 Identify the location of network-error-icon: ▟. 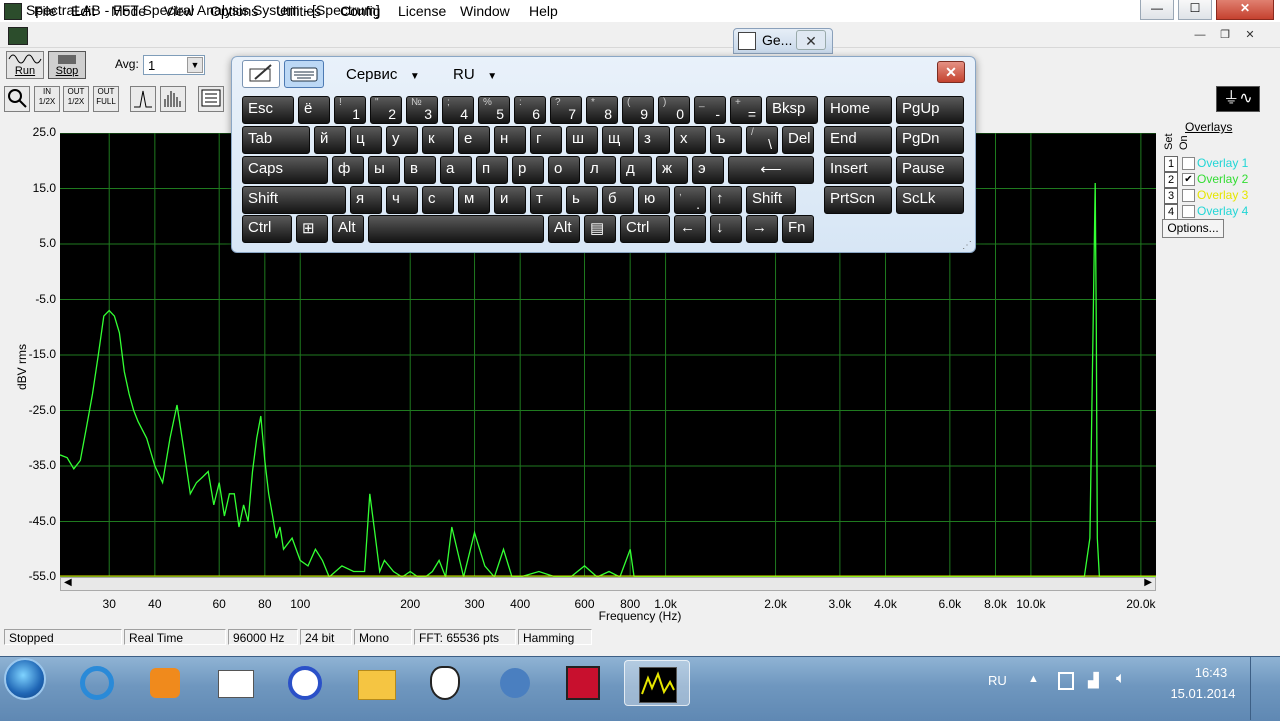
(1093, 680).